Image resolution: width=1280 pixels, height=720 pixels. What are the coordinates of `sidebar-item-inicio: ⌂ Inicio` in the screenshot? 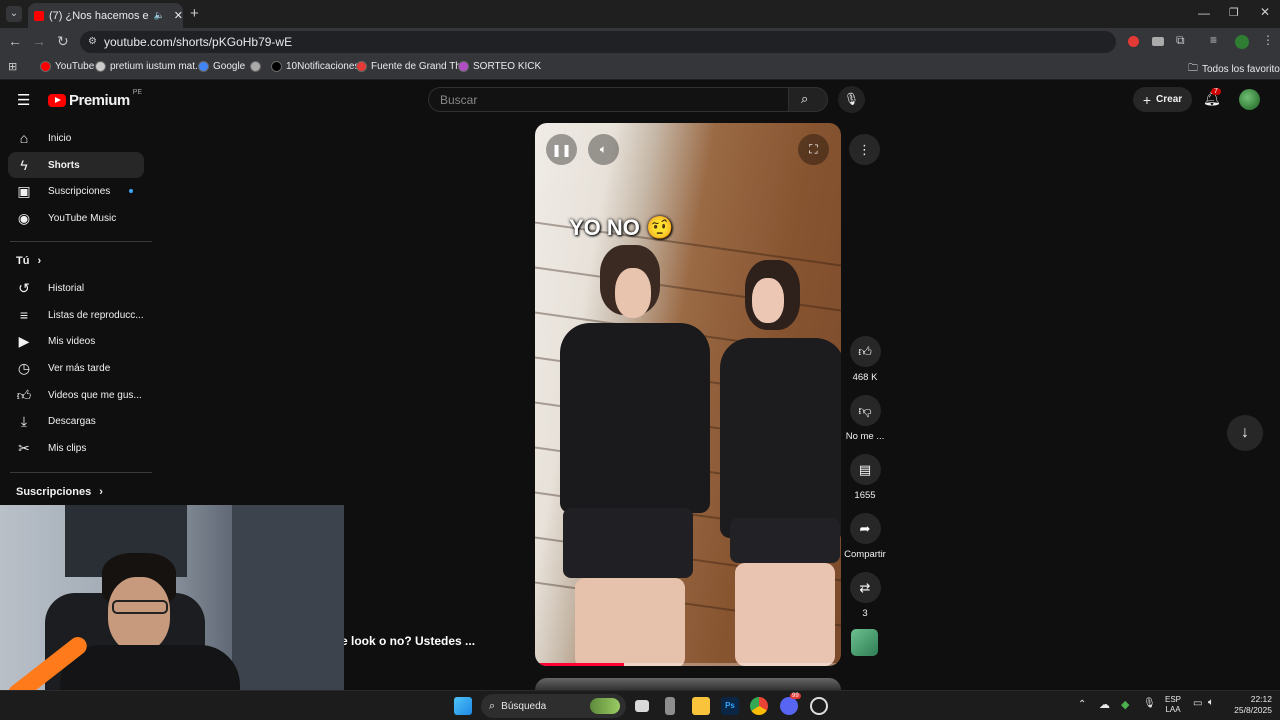 It's located at (75, 138).